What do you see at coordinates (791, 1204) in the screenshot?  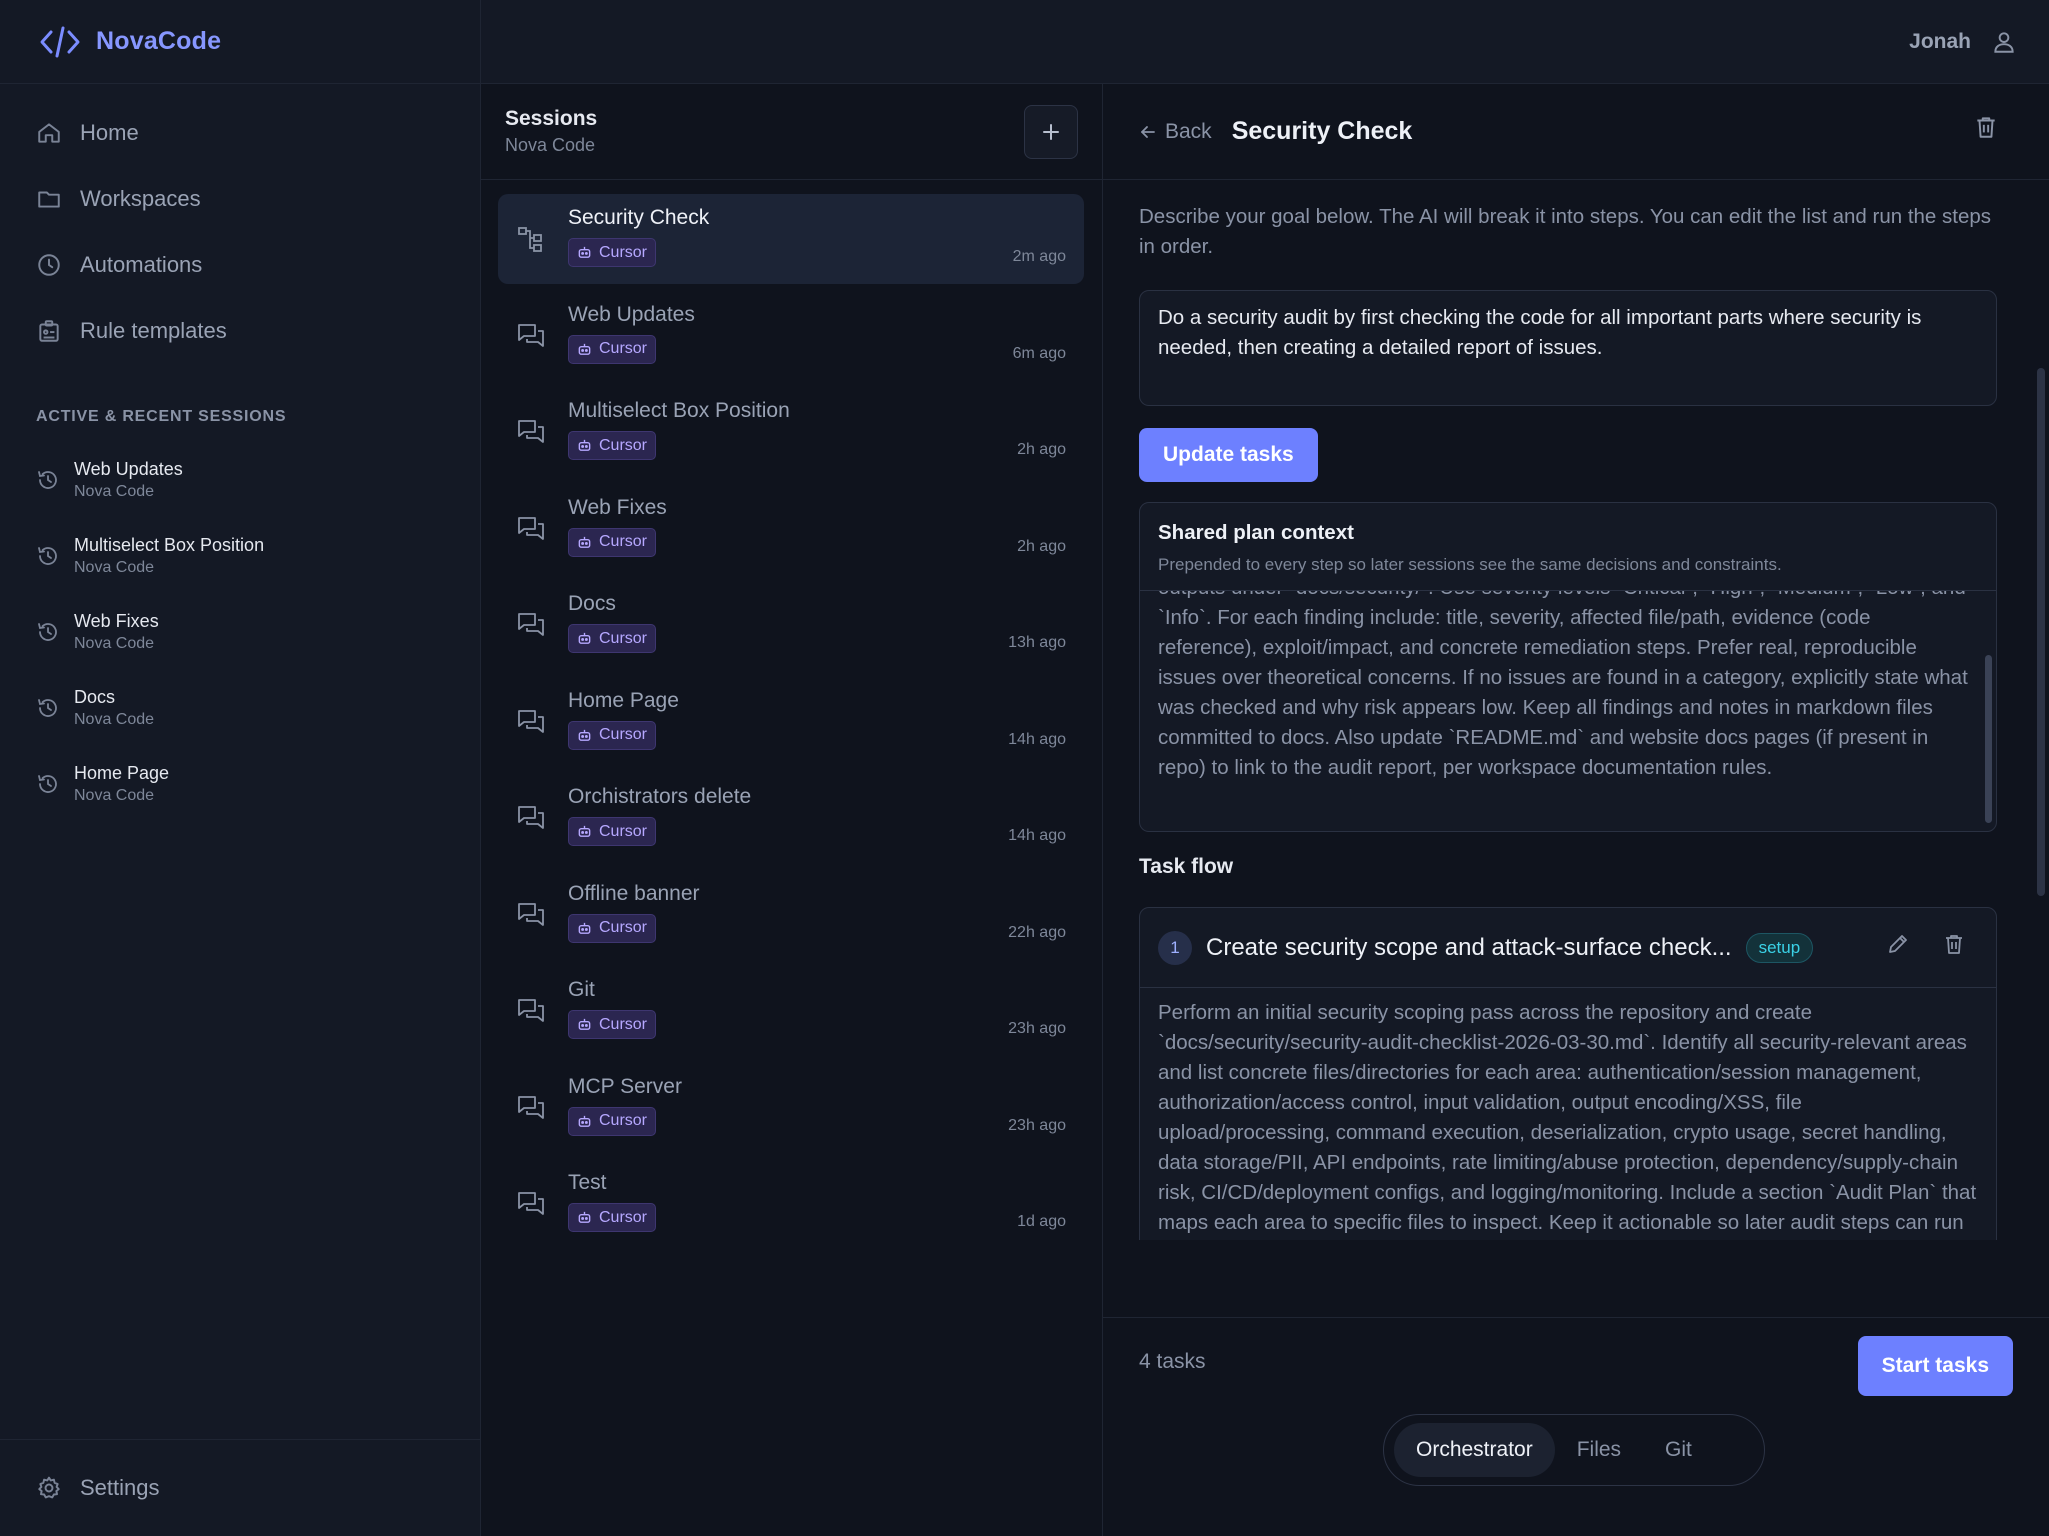 I see `session-item: Test Cursor 1d ago` at bounding box center [791, 1204].